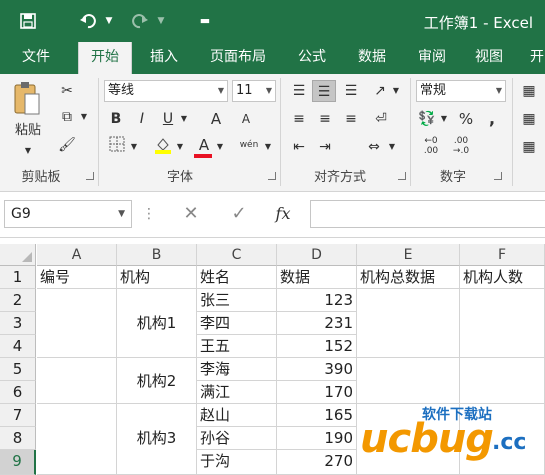 Image resolution: width=545 pixels, height=475 pixels. What do you see at coordinates (140, 21) in the screenshot?
I see `redo-icon` at bounding box center [140, 21].